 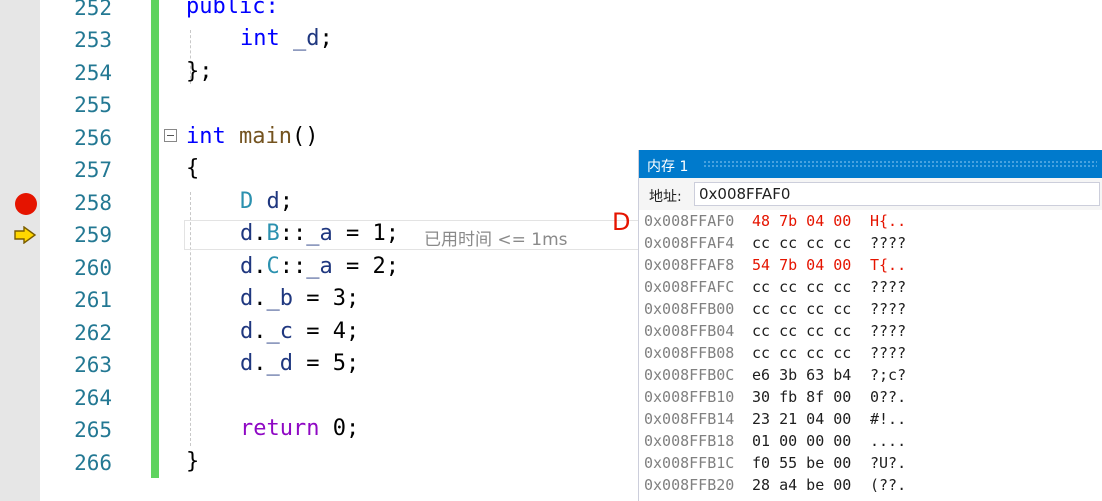 I want to click on memory-bytes: f0 55 be 00, so click(x=801, y=463).